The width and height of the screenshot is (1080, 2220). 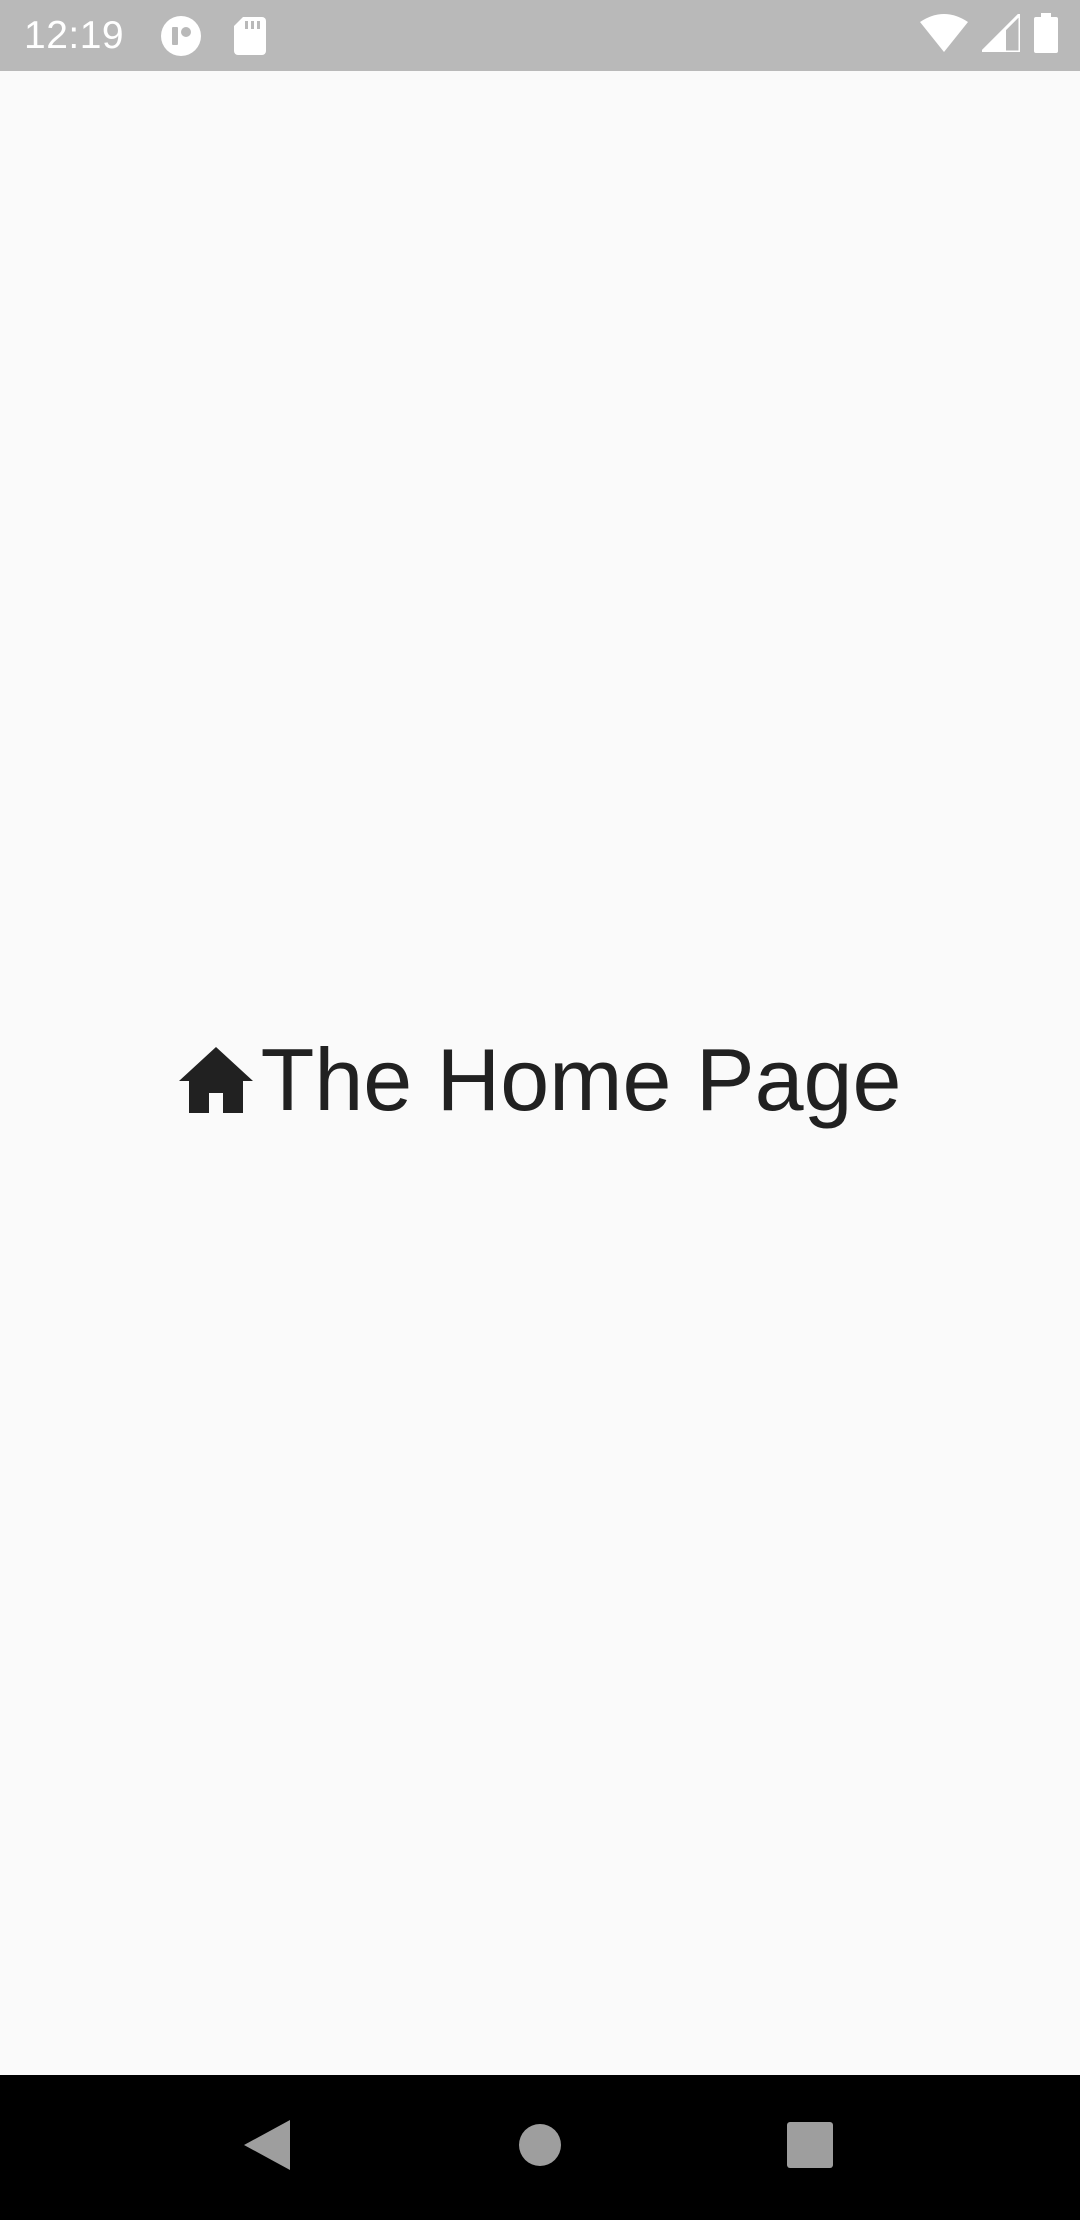 I want to click on home-button, so click(x=540, y=2147).